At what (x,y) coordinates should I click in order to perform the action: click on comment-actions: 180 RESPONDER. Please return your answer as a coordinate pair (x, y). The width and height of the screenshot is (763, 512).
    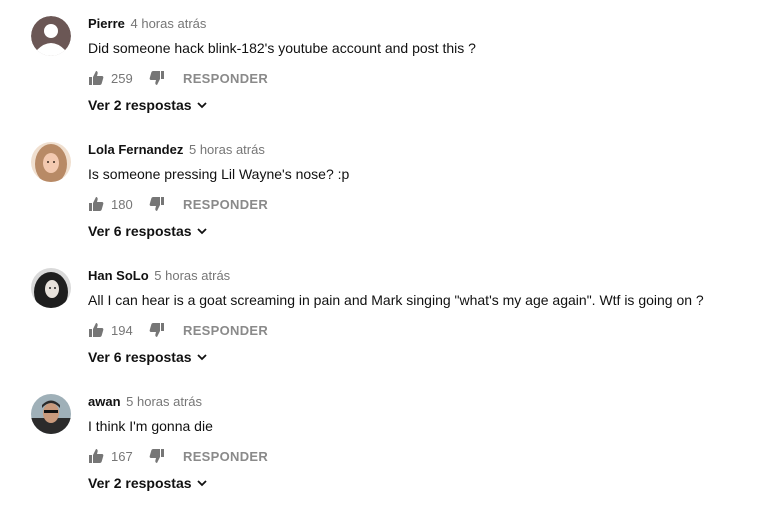
    Looking at the image, I should click on (178, 204).